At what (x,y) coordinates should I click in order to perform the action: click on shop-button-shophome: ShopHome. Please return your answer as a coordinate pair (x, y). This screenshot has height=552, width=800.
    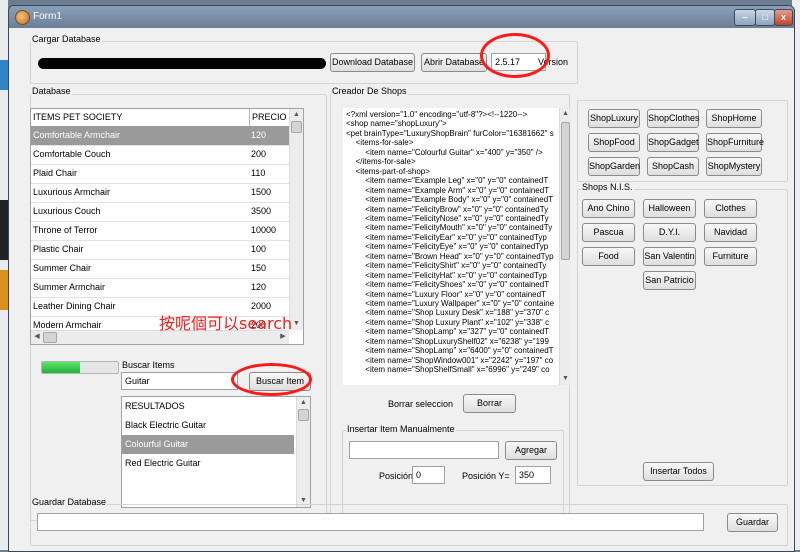
    Looking at the image, I should click on (734, 118).